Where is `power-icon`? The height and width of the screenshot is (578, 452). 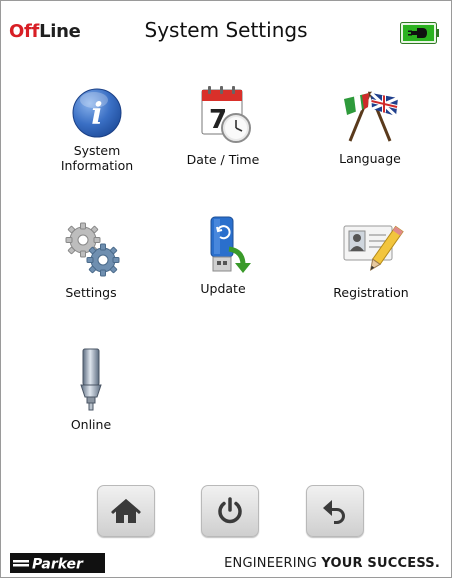
power-icon is located at coordinates (230, 510).